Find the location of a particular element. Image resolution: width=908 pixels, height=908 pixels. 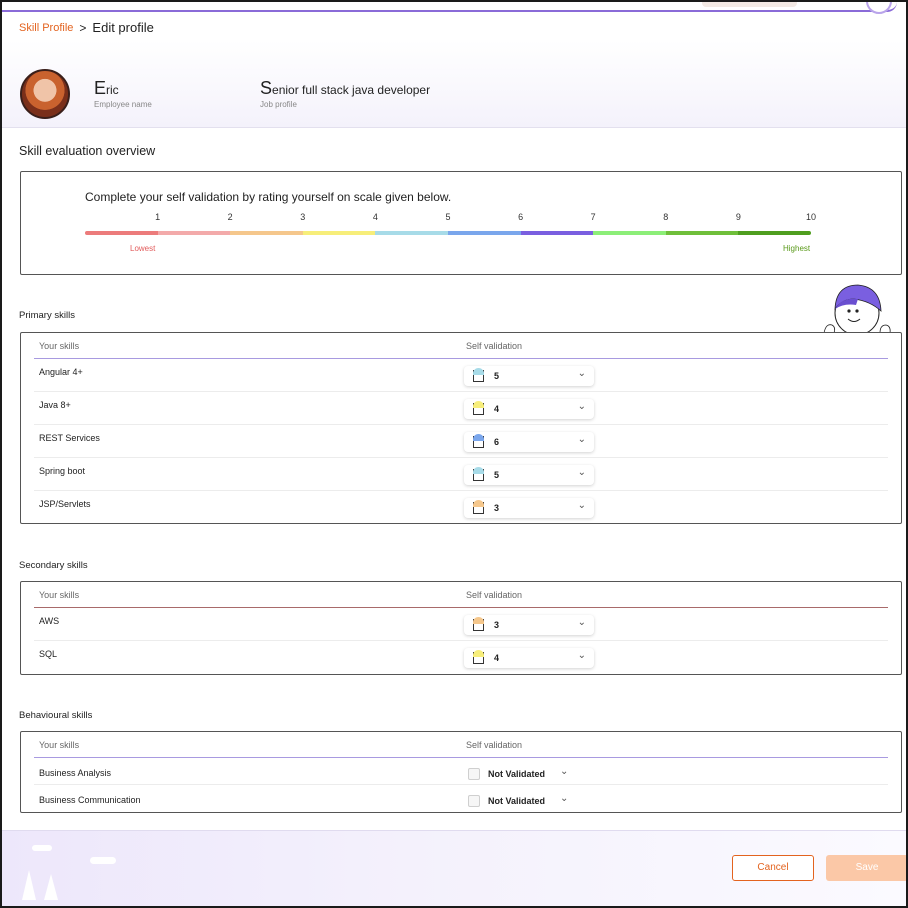

scale-number: 5 is located at coordinates (448, 217).